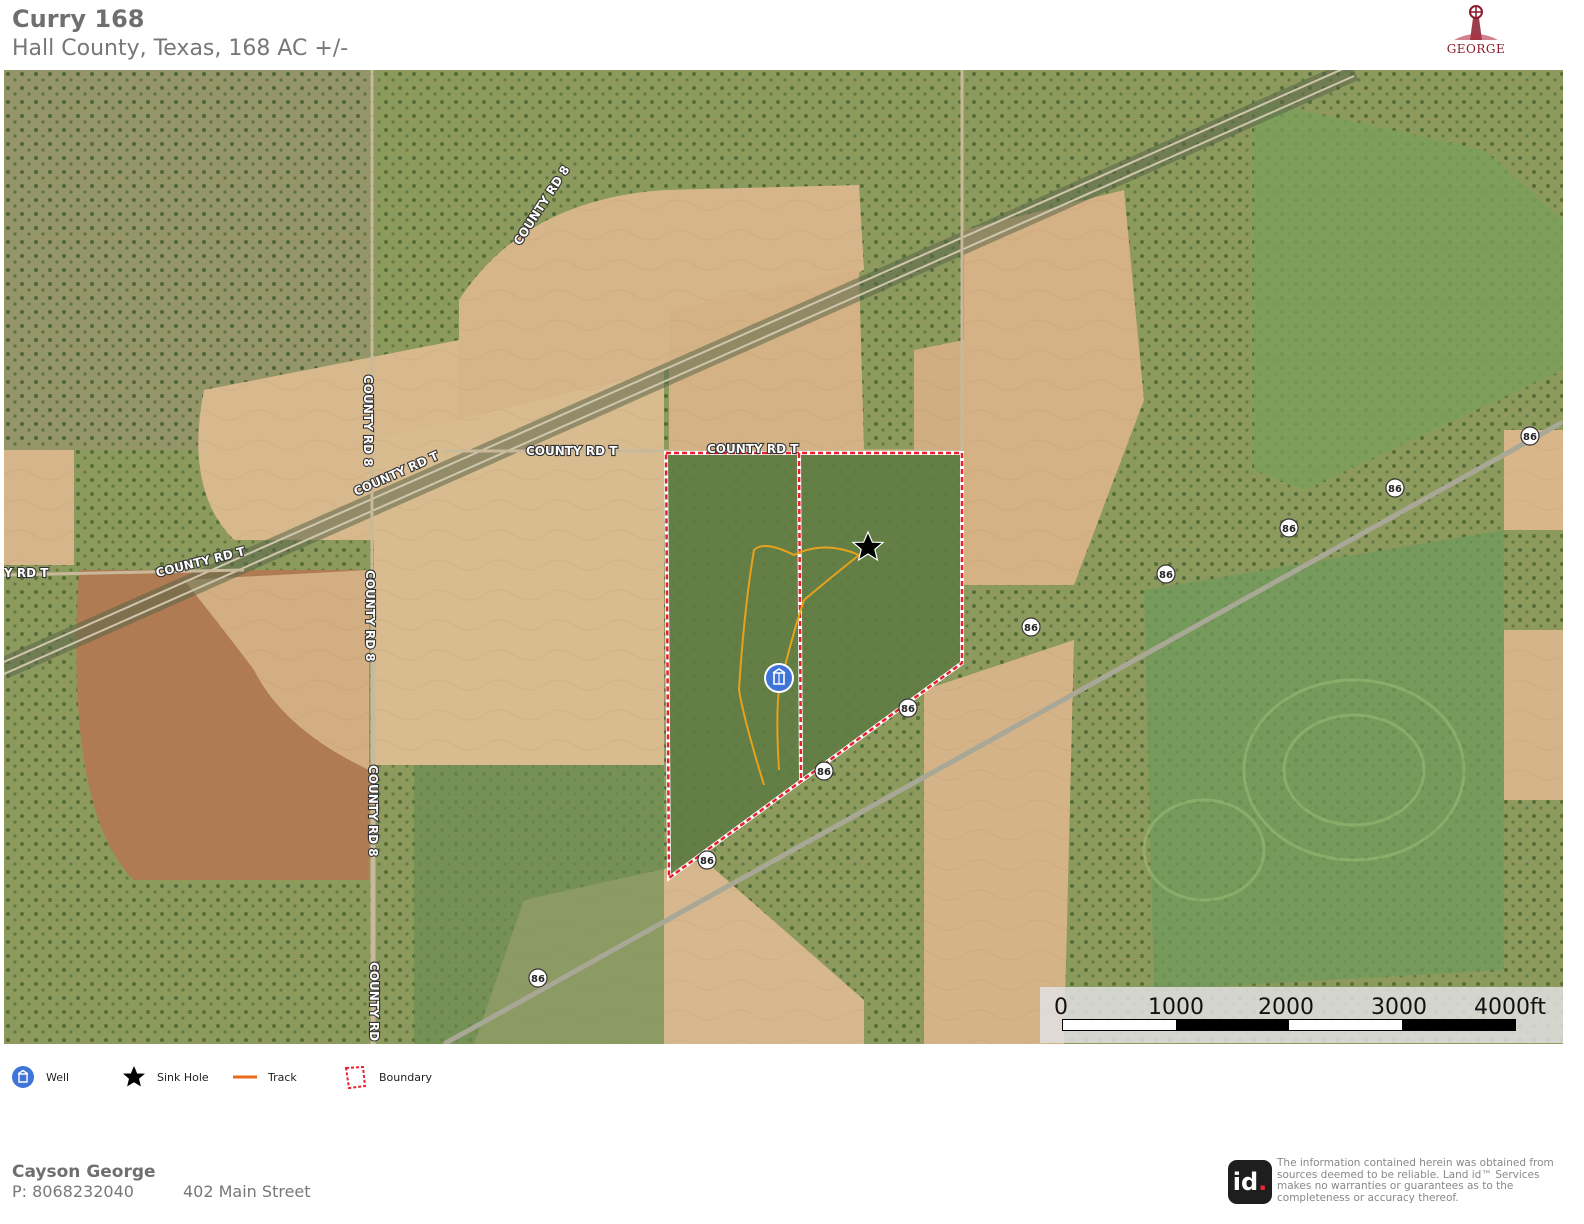 Image resolution: width=1584 pixels, height=1224 pixels. What do you see at coordinates (282, 1077) in the screenshot?
I see `legend-track-label: Track` at bounding box center [282, 1077].